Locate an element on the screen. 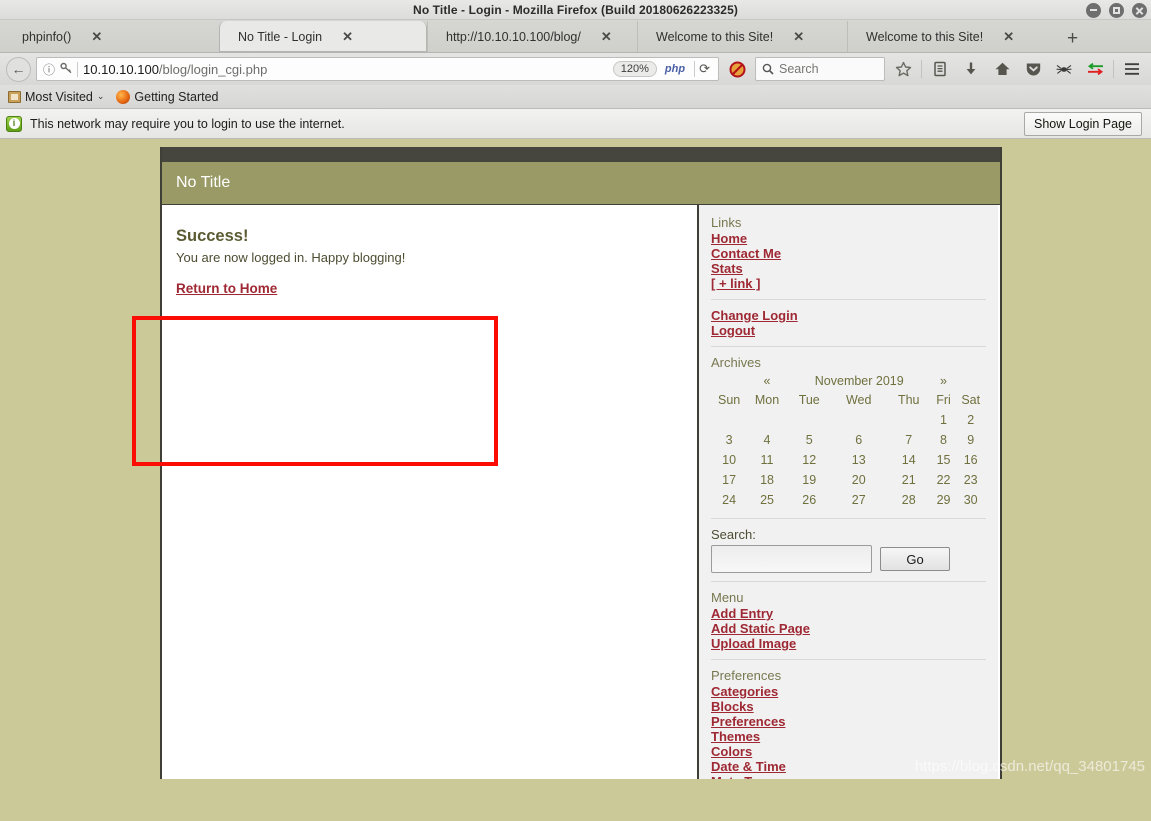 The image size is (1151, 821). tab-welcome-2: Welcome to this Site! ✕ is located at coordinates (952, 36).